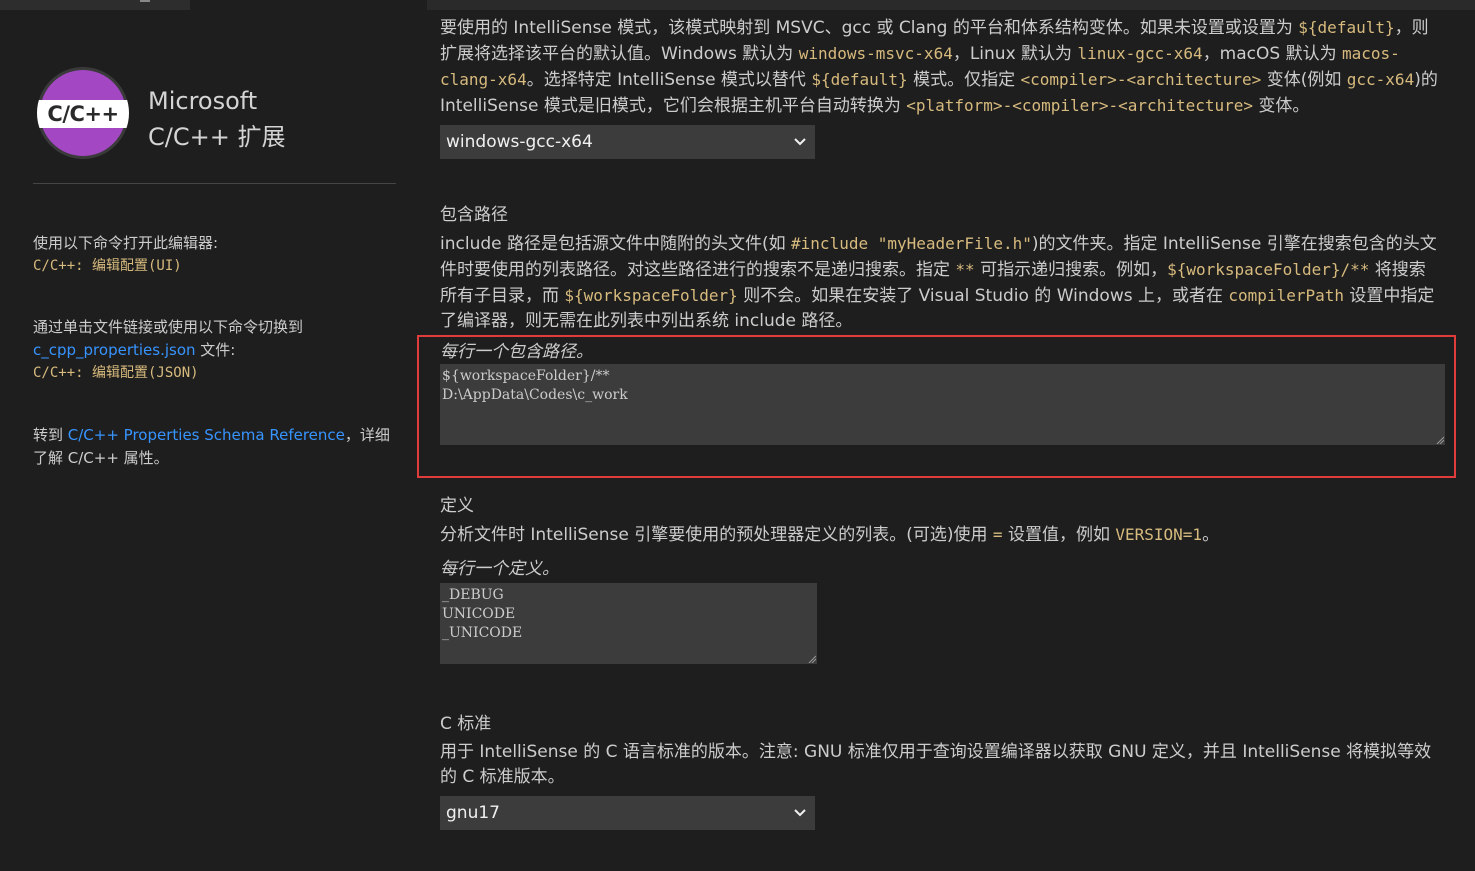  What do you see at coordinates (1071, 270) in the screenshot?
I see `desc-text: 可指示递归搜索。例如，` at bounding box center [1071, 270].